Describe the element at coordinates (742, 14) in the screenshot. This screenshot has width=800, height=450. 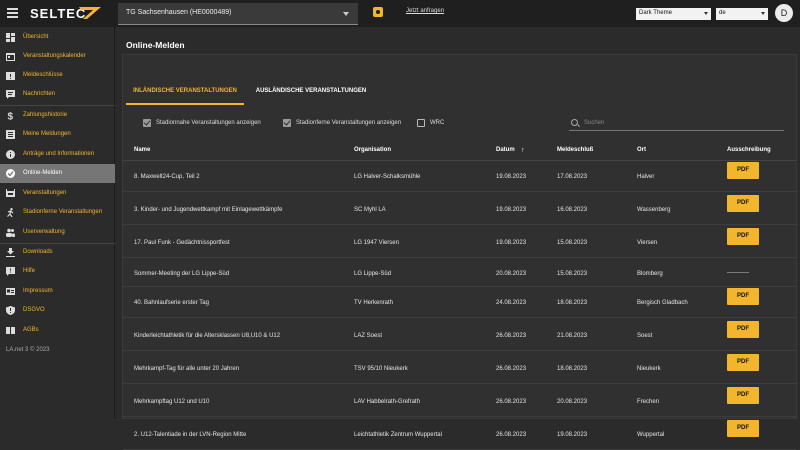
I see `language-select: de` at that location.